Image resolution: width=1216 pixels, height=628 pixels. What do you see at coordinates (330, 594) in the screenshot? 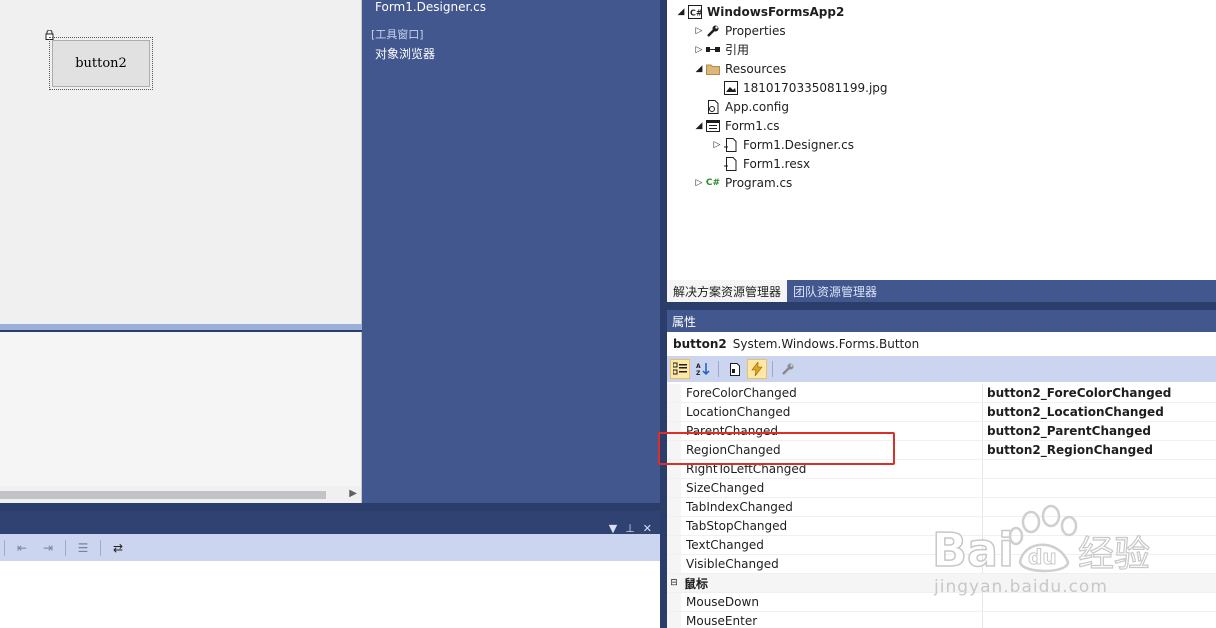
I see `tool-window-content` at bounding box center [330, 594].